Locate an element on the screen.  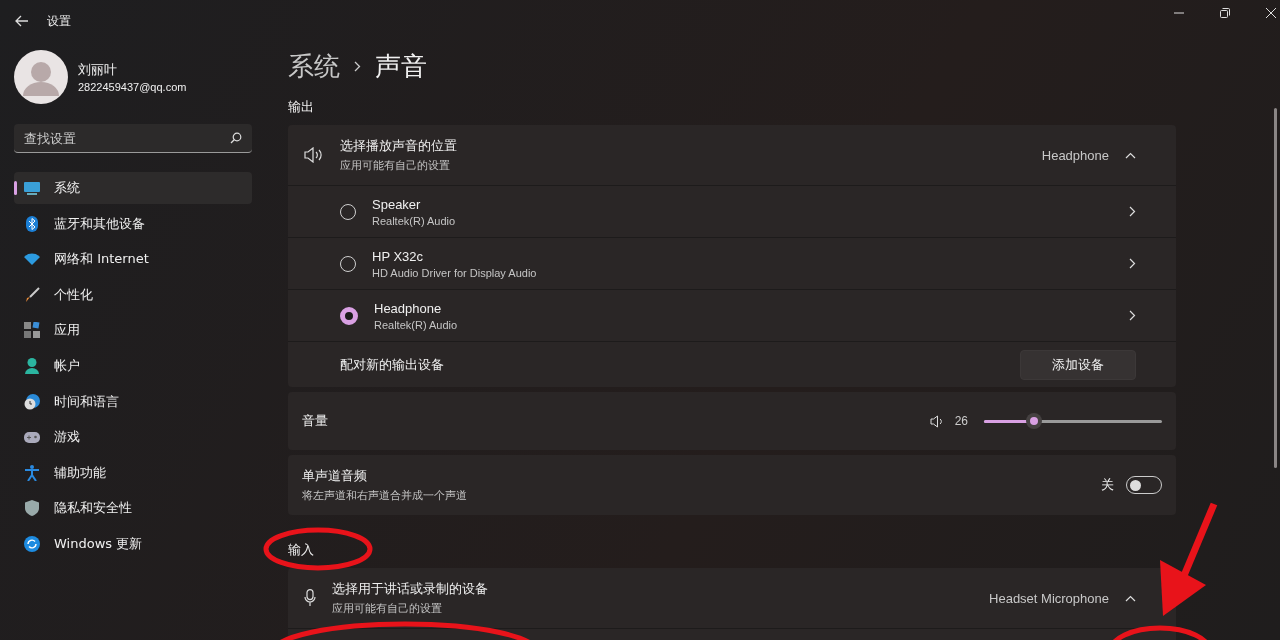
section-heading: 输出 is located at coordinates (301, 107).